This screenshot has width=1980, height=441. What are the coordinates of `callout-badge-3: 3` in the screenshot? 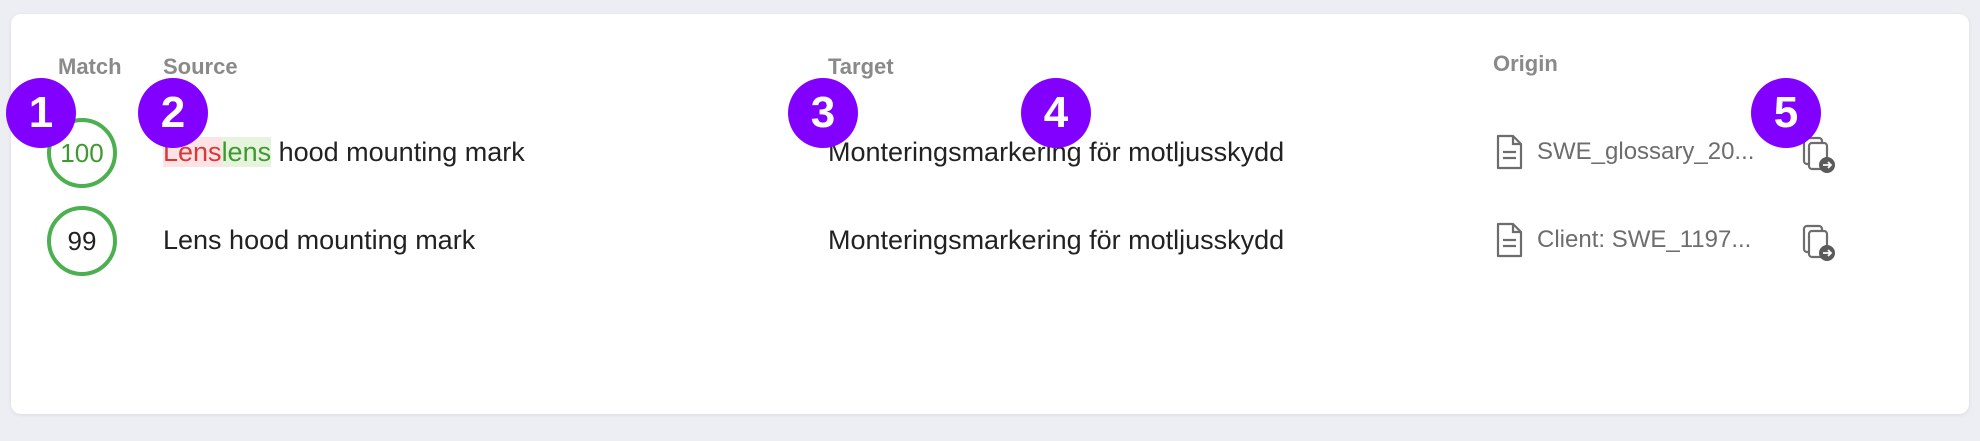 It's located at (823, 113).